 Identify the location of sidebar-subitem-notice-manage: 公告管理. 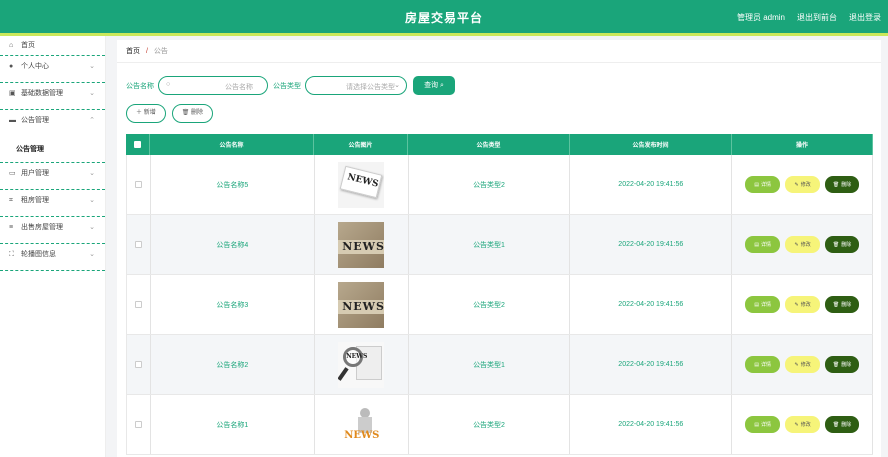
(52, 150).